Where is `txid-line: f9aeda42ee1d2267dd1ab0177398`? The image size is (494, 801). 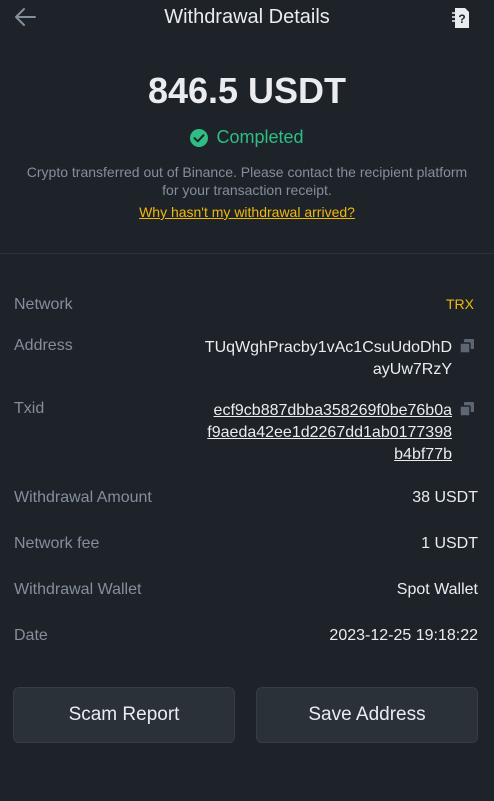
txid-line: f9aeda42ee1d2267dd1ab0177398 is located at coordinates (329, 433).